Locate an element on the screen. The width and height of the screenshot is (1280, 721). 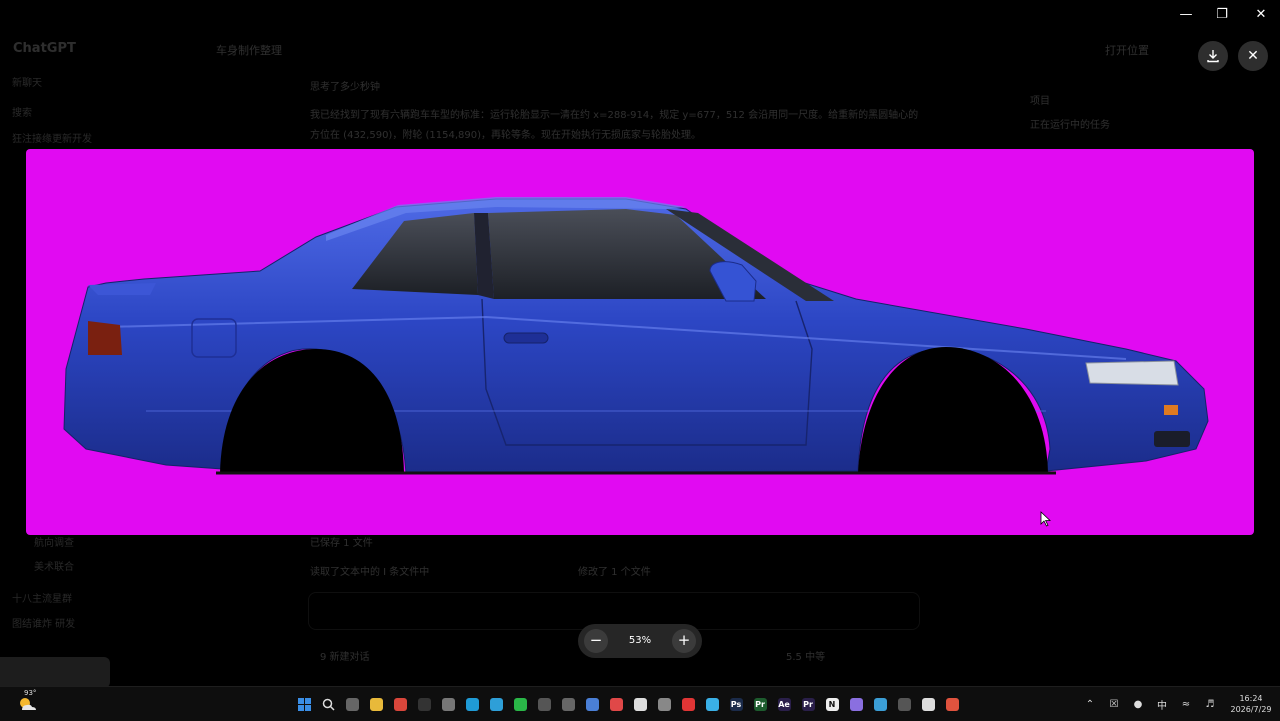
taskbar-app-app-a is located at coordinates (424, 704).